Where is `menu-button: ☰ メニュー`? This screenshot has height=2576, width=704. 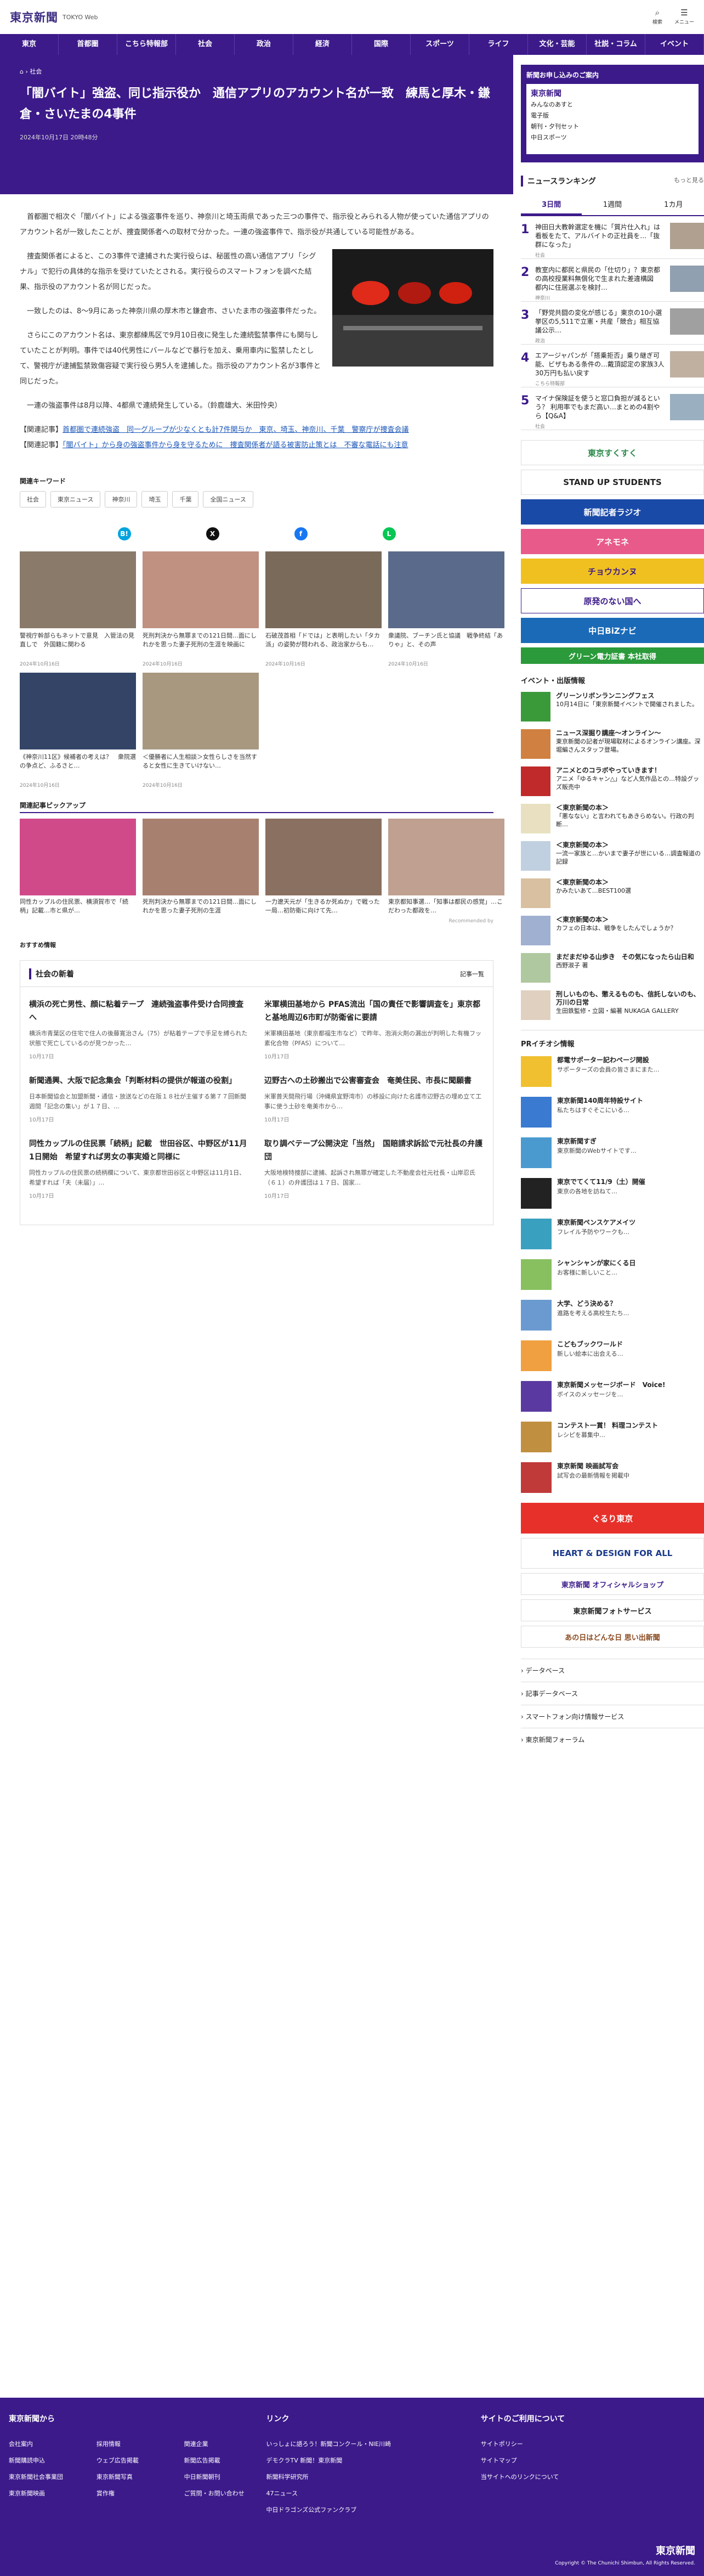 menu-button: ☰ メニュー is located at coordinates (684, 17).